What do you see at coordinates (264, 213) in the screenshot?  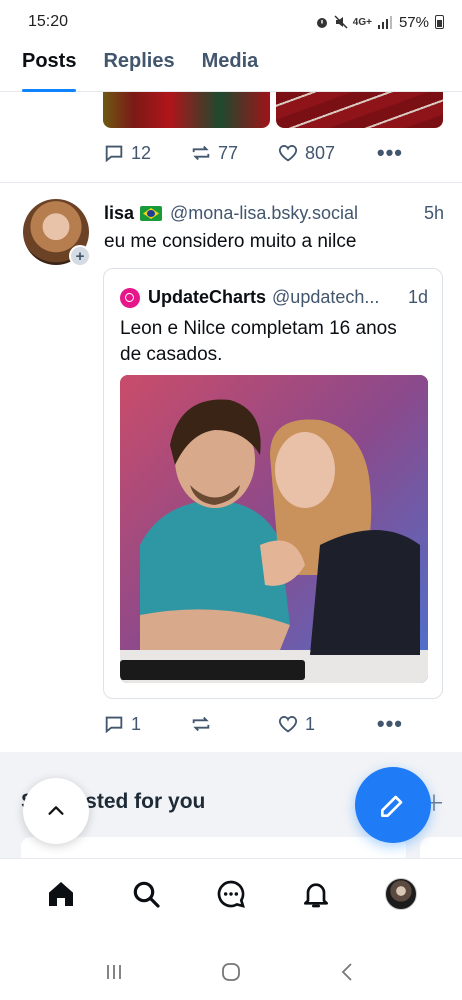 I see `post-handle: @mona-lisa.bsky.social` at bounding box center [264, 213].